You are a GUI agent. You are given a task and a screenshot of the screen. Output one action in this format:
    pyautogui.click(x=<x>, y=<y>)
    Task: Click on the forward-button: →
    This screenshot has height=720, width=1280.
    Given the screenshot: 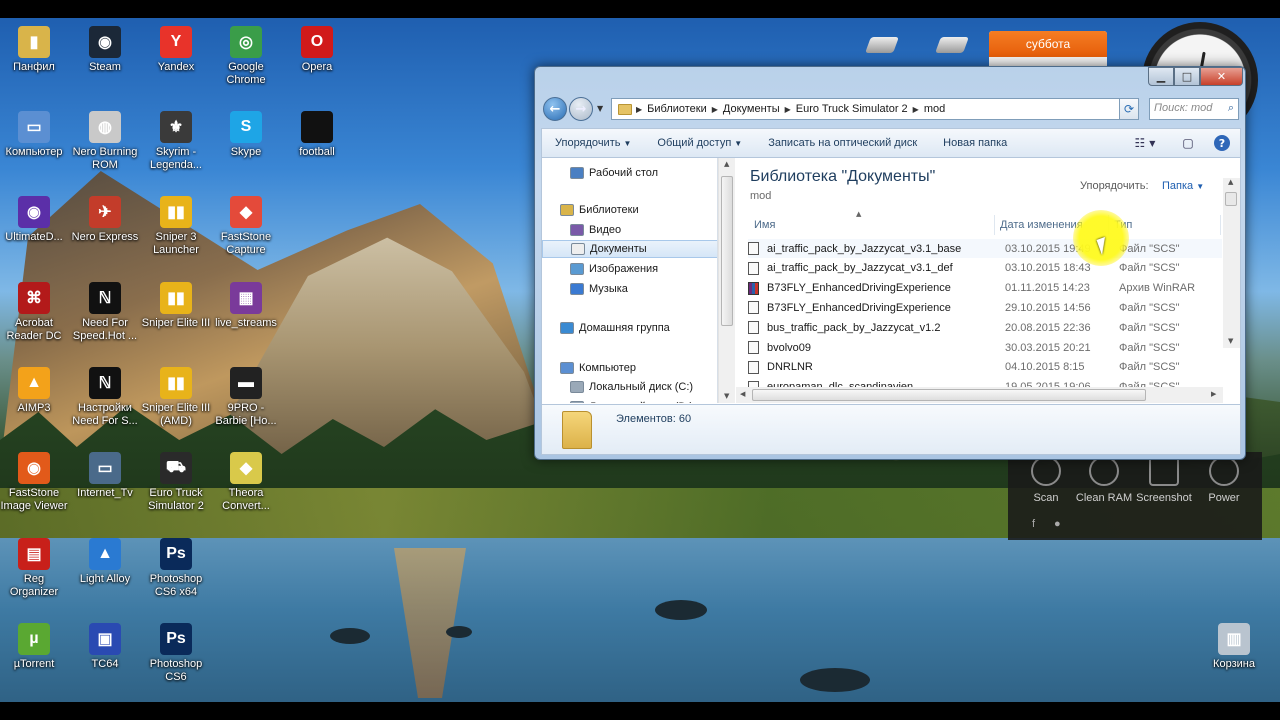 What is the action you would take?
    pyautogui.click(x=581, y=109)
    